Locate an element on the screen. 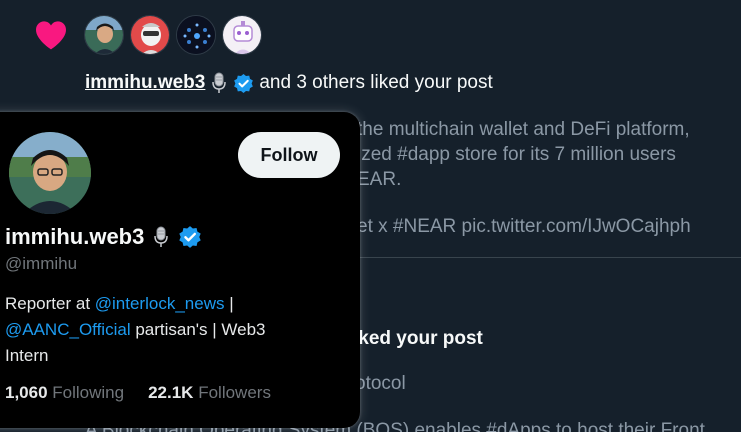 The width and height of the screenshot is (741, 432). bio-suffix: partisan's | Web3 is located at coordinates (198, 329).